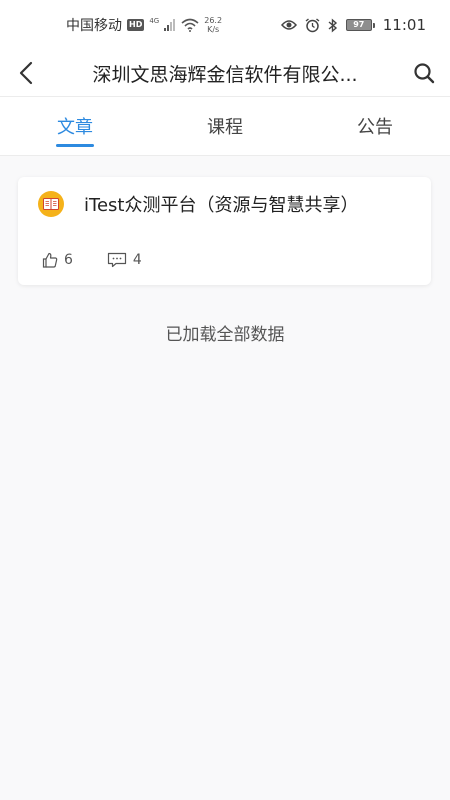 The image size is (450, 800). I want to click on status-right: 97 11:01, so click(353, 25).